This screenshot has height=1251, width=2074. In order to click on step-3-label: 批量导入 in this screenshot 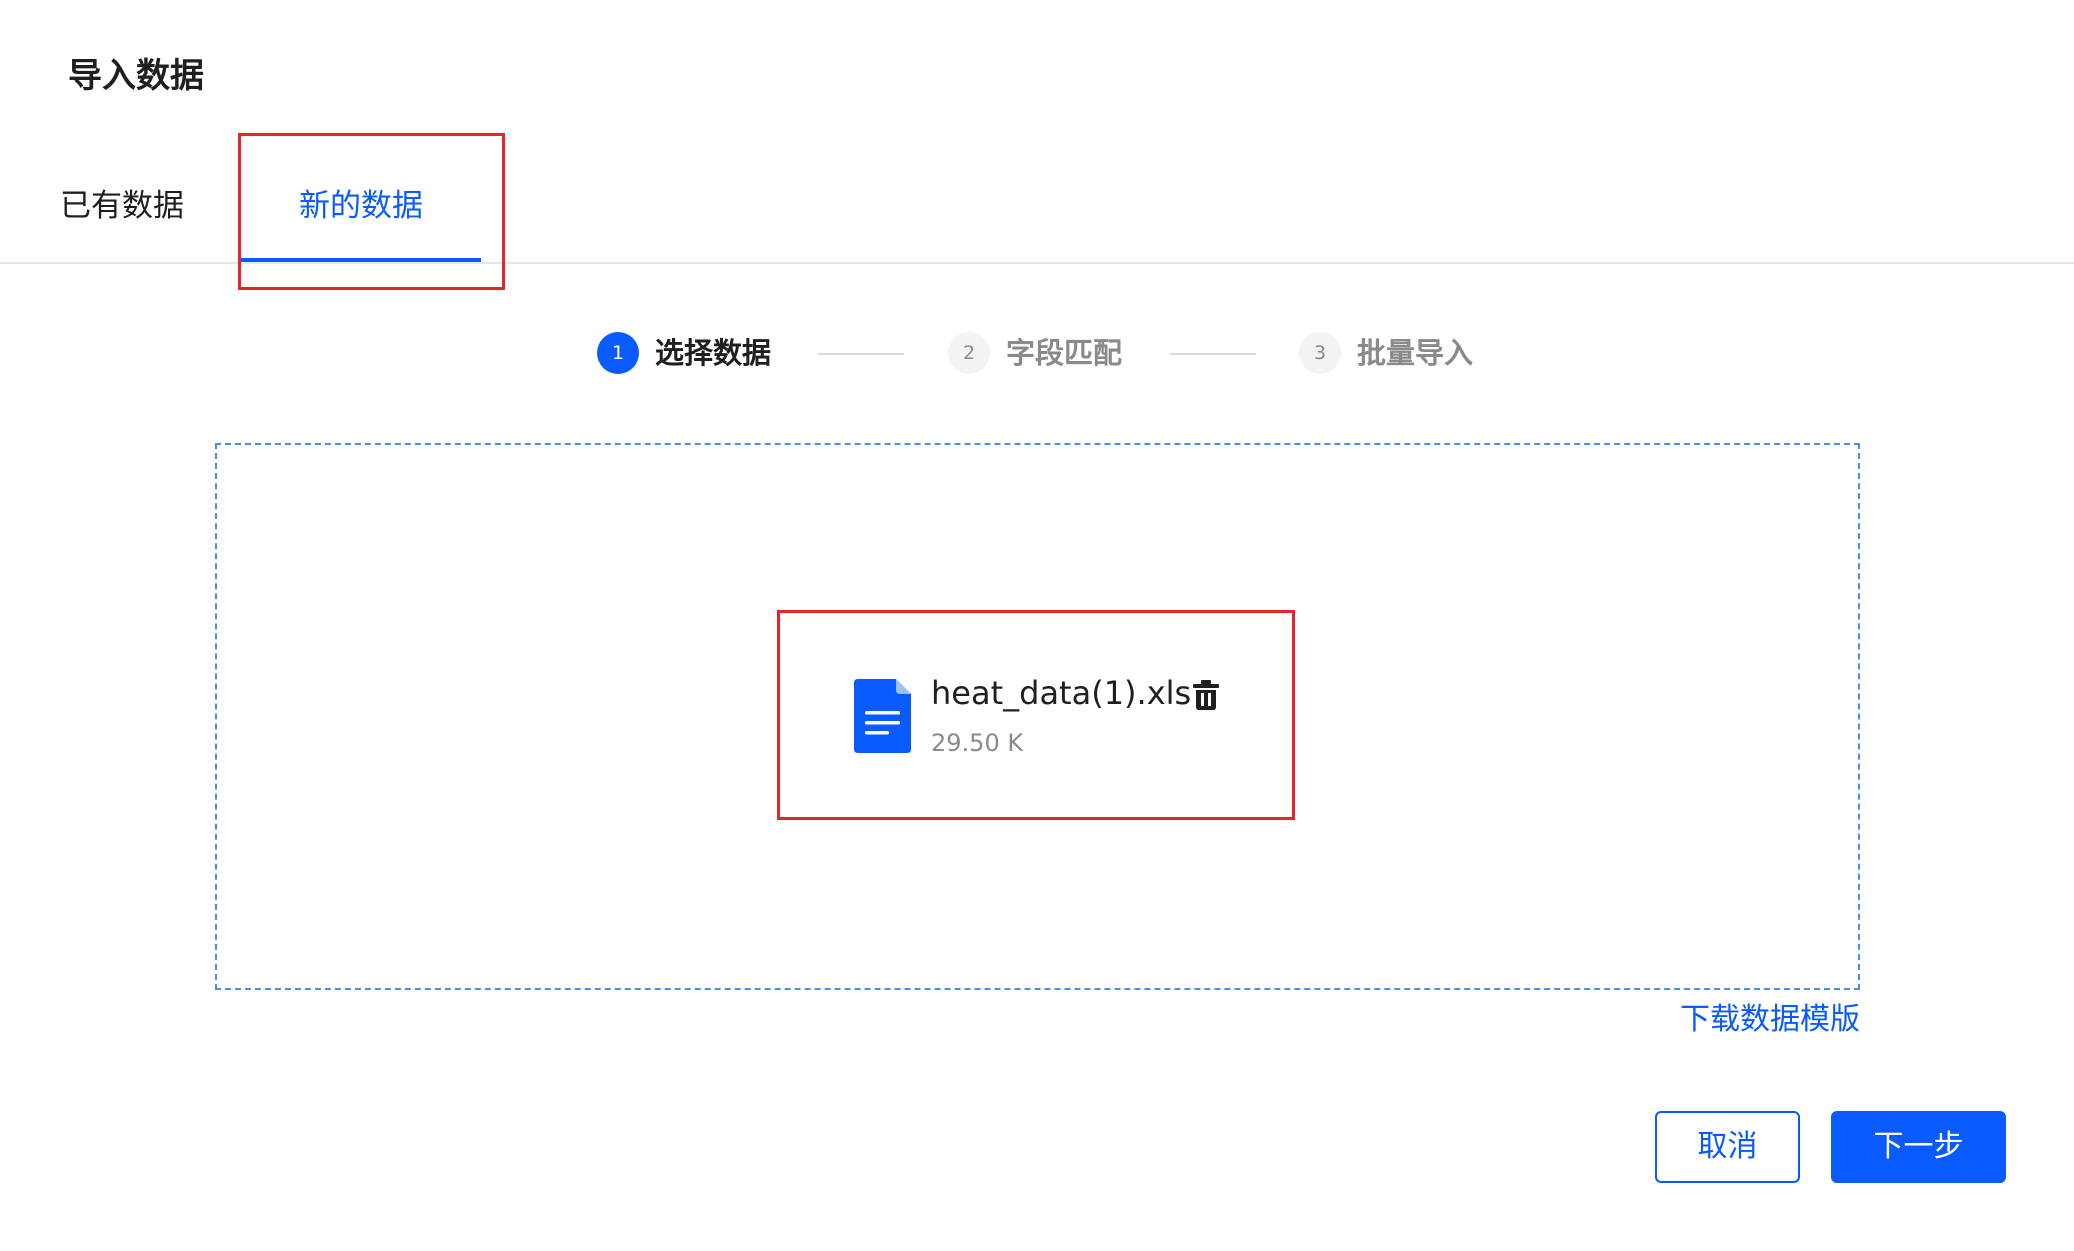, I will do `click(1415, 353)`.